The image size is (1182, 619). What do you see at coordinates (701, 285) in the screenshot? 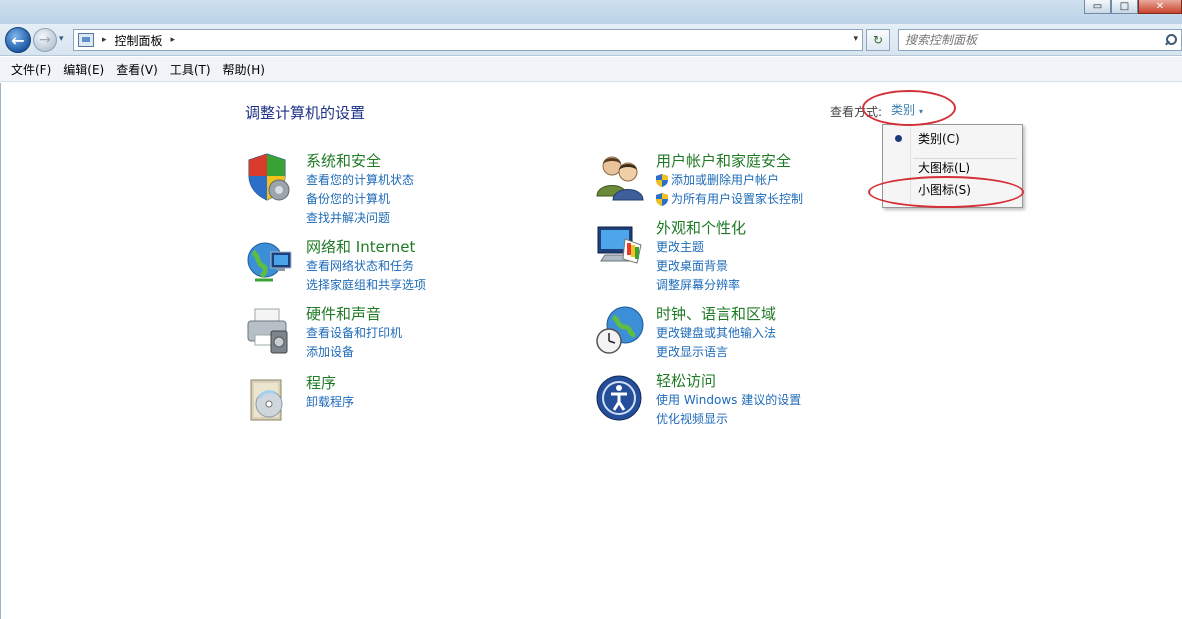
I see `link-screen-resolution: 调整屏幕分辨率` at bounding box center [701, 285].